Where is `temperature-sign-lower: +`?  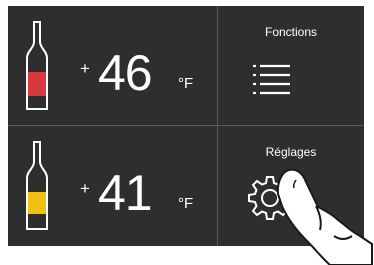
temperature-sign-lower: + is located at coordinates (85, 188).